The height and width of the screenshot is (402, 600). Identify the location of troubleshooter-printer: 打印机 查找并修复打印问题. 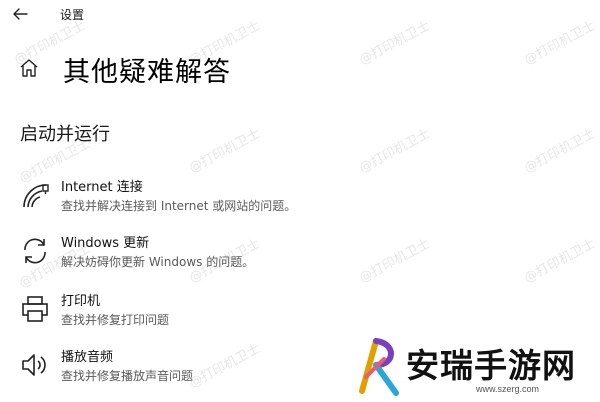
(228, 311).